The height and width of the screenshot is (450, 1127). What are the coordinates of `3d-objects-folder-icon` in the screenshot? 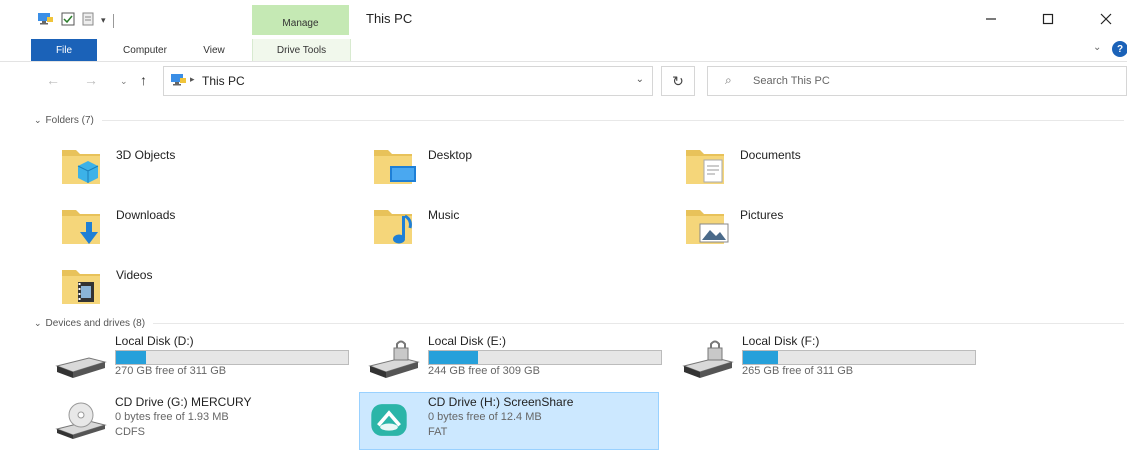 It's located at (81, 167).